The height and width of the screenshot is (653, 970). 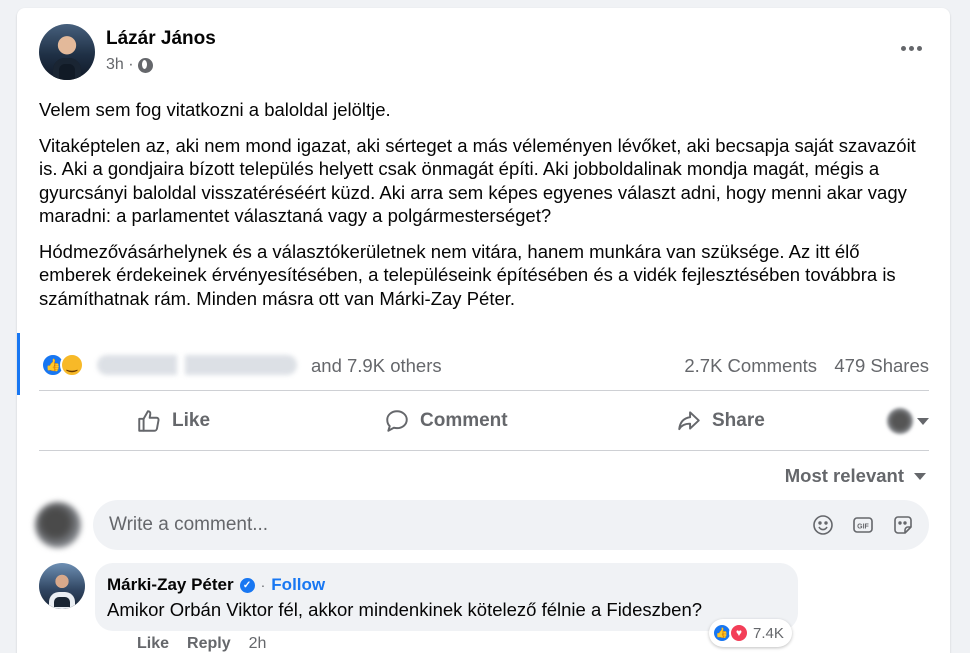 What do you see at coordinates (911, 48) in the screenshot?
I see `more-options-icon` at bounding box center [911, 48].